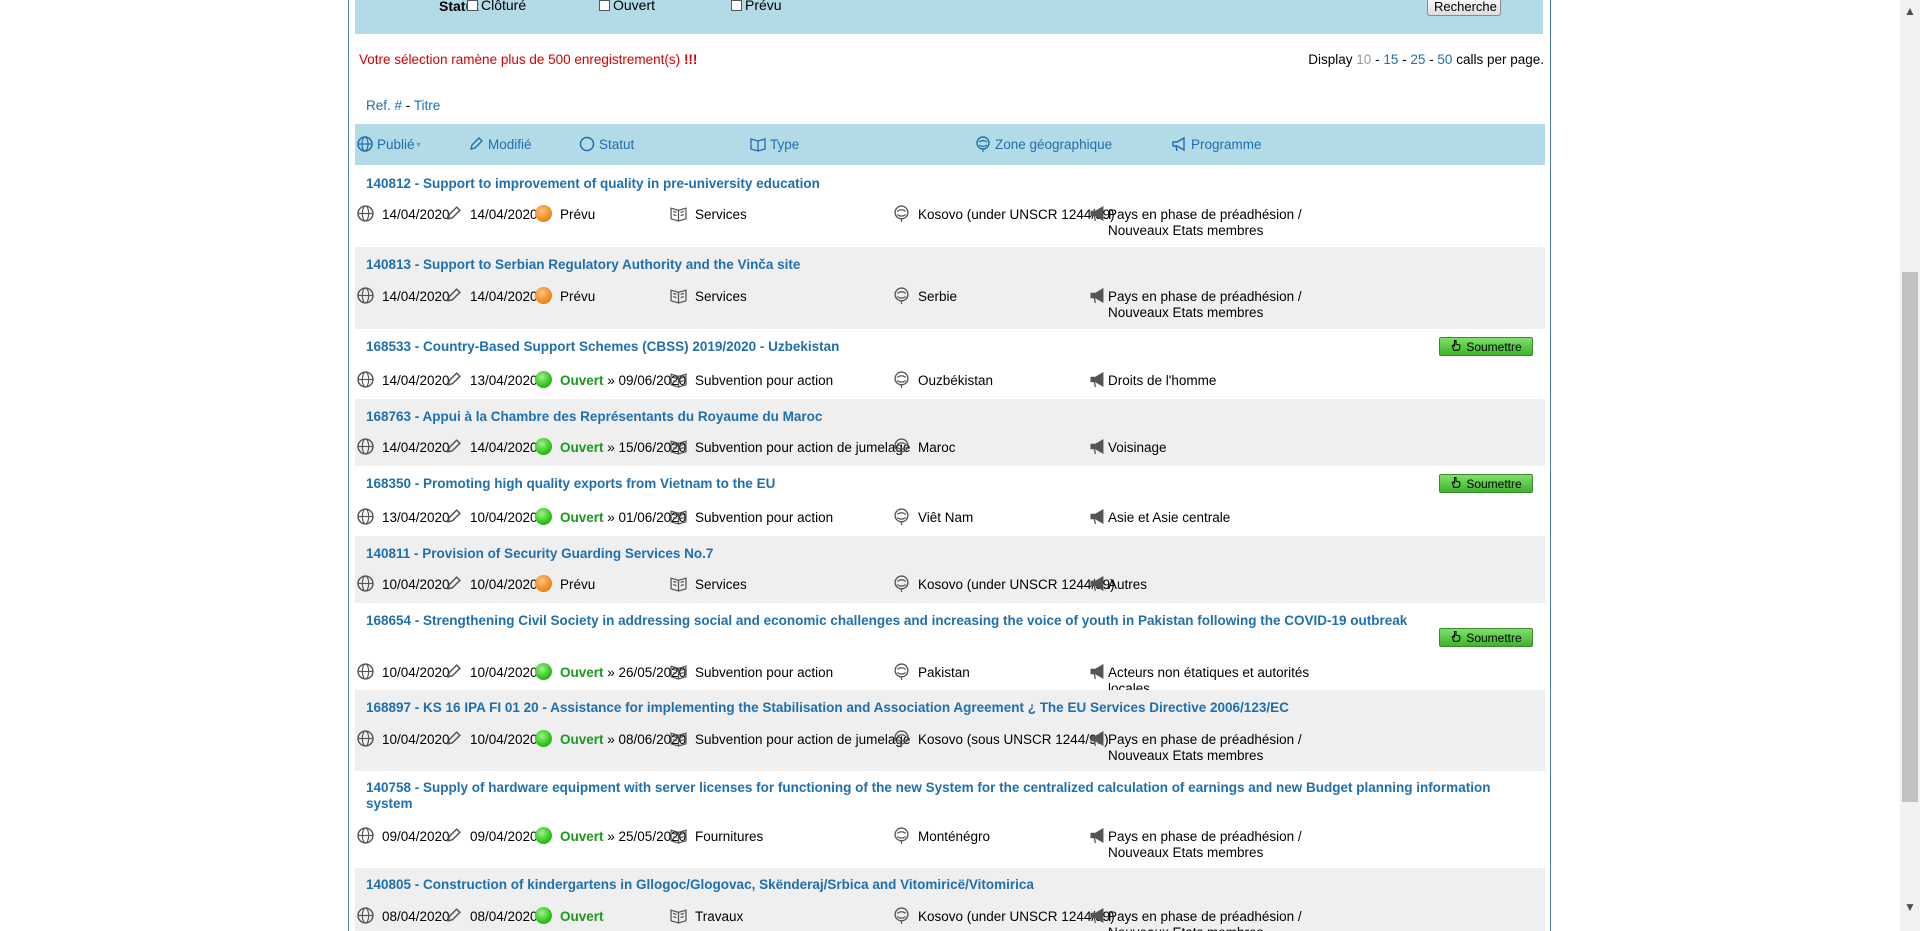 The width and height of the screenshot is (1920, 931). Describe the element at coordinates (938, 296) in the screenshot. I see `zone-text: Serbie` at that location.